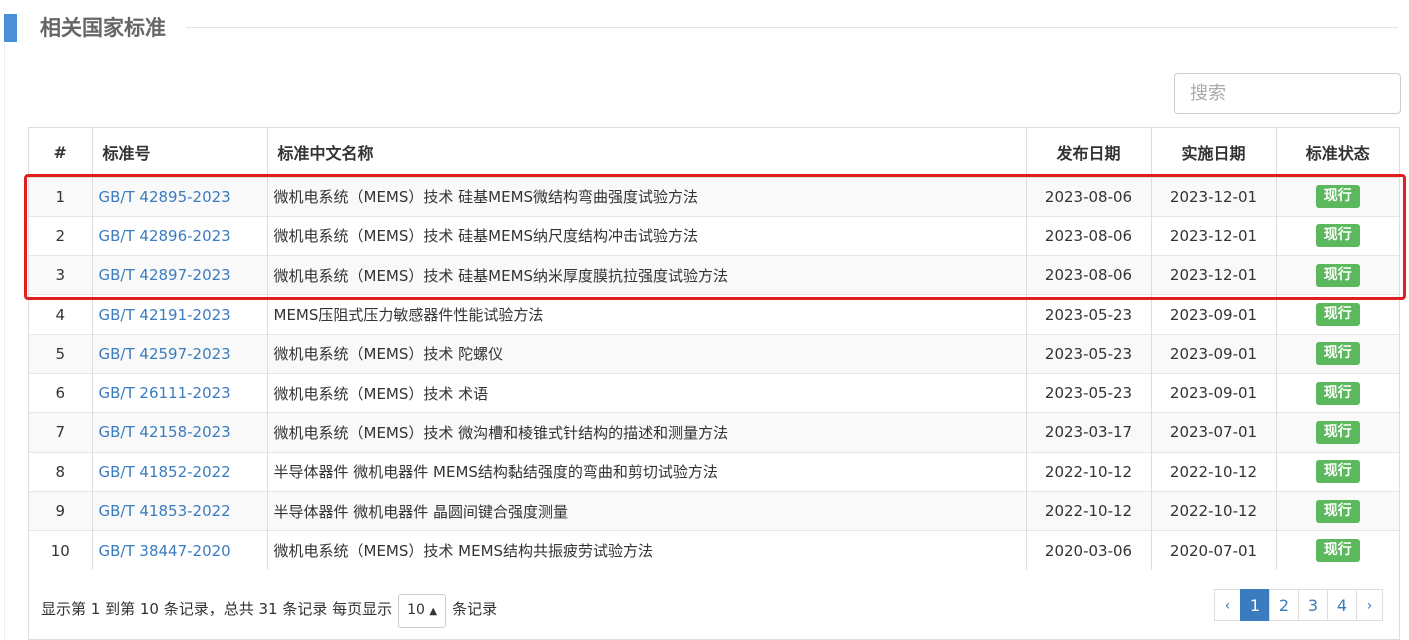 This screenshot has height=640, width=1409. Describe the element at coordinates (647, 510) in the screenshot. I see `standard-name: 半导体器件 微机电器件 晶圆间键合强度测量` at that location.